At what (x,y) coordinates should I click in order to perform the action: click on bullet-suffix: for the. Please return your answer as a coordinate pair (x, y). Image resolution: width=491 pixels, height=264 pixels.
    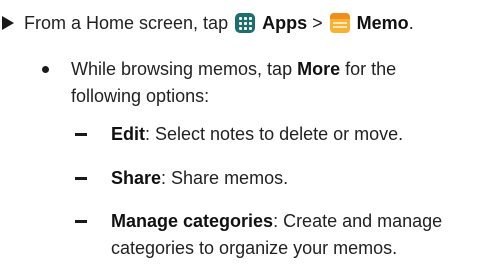
    Looking at the image, I should click on (371, 69).